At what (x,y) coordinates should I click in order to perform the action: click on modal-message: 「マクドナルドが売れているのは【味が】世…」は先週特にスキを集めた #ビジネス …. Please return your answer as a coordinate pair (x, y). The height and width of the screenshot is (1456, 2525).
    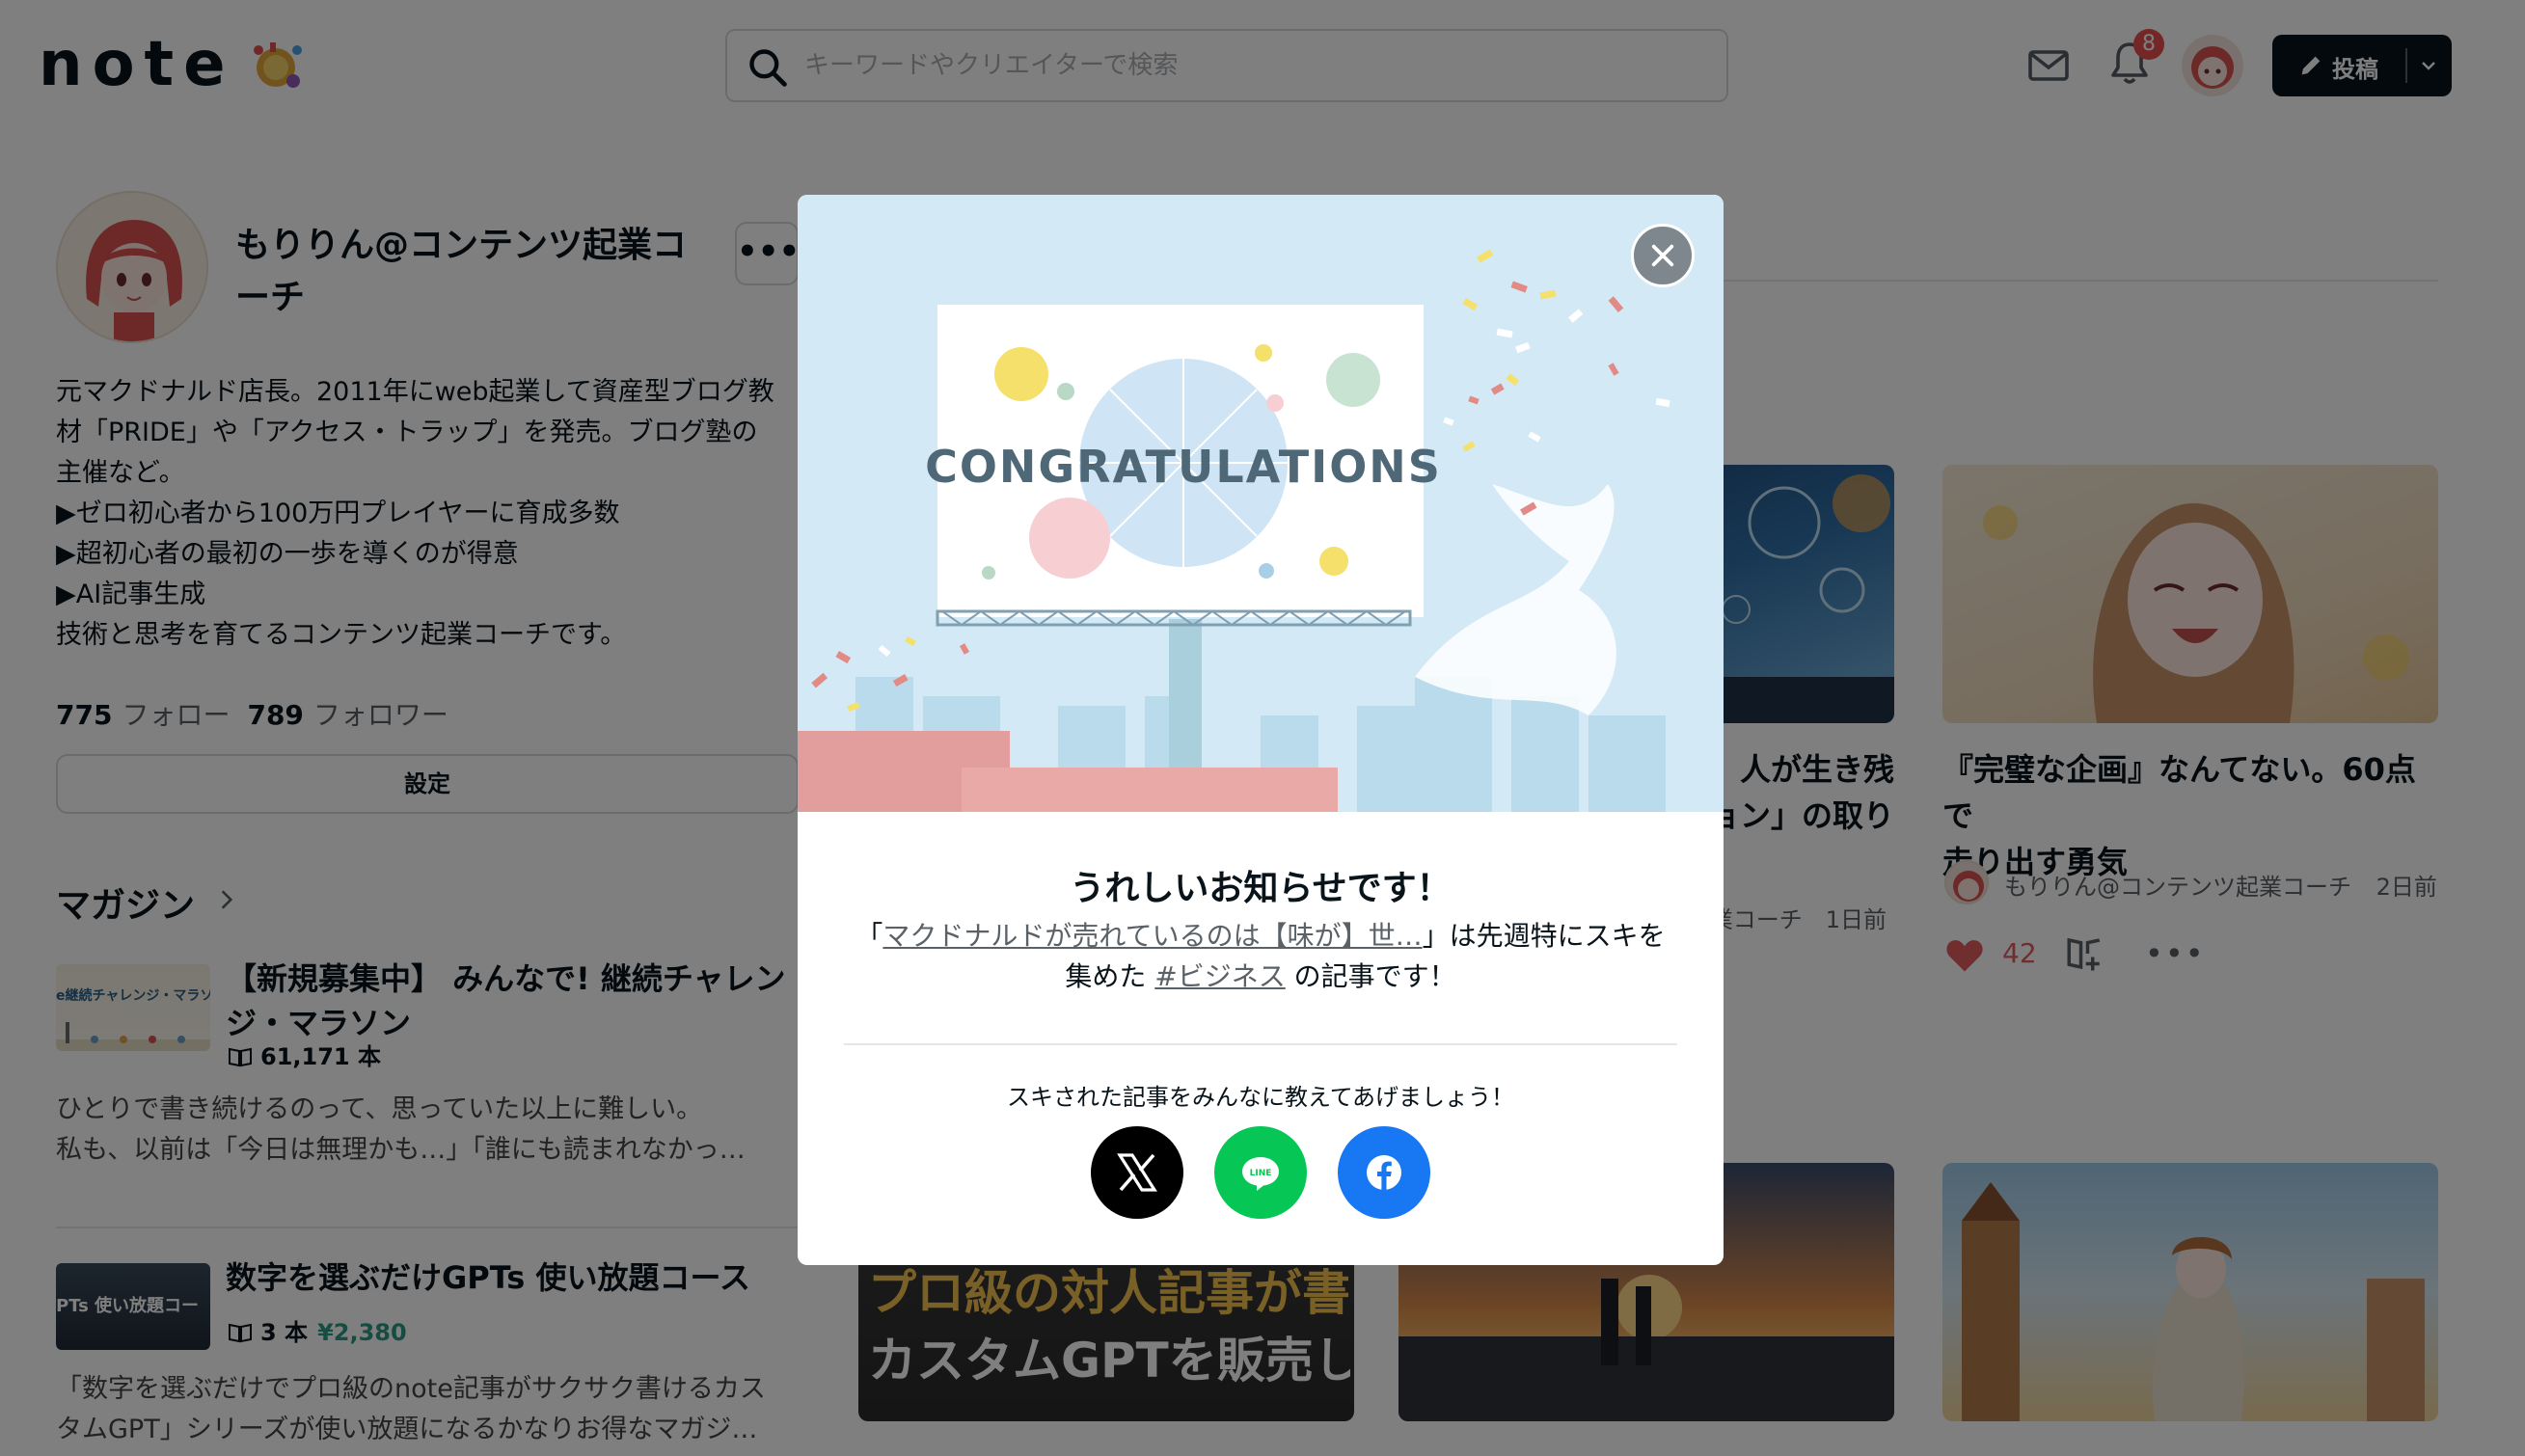
    Looking at the image, I should click on (1260, 957).